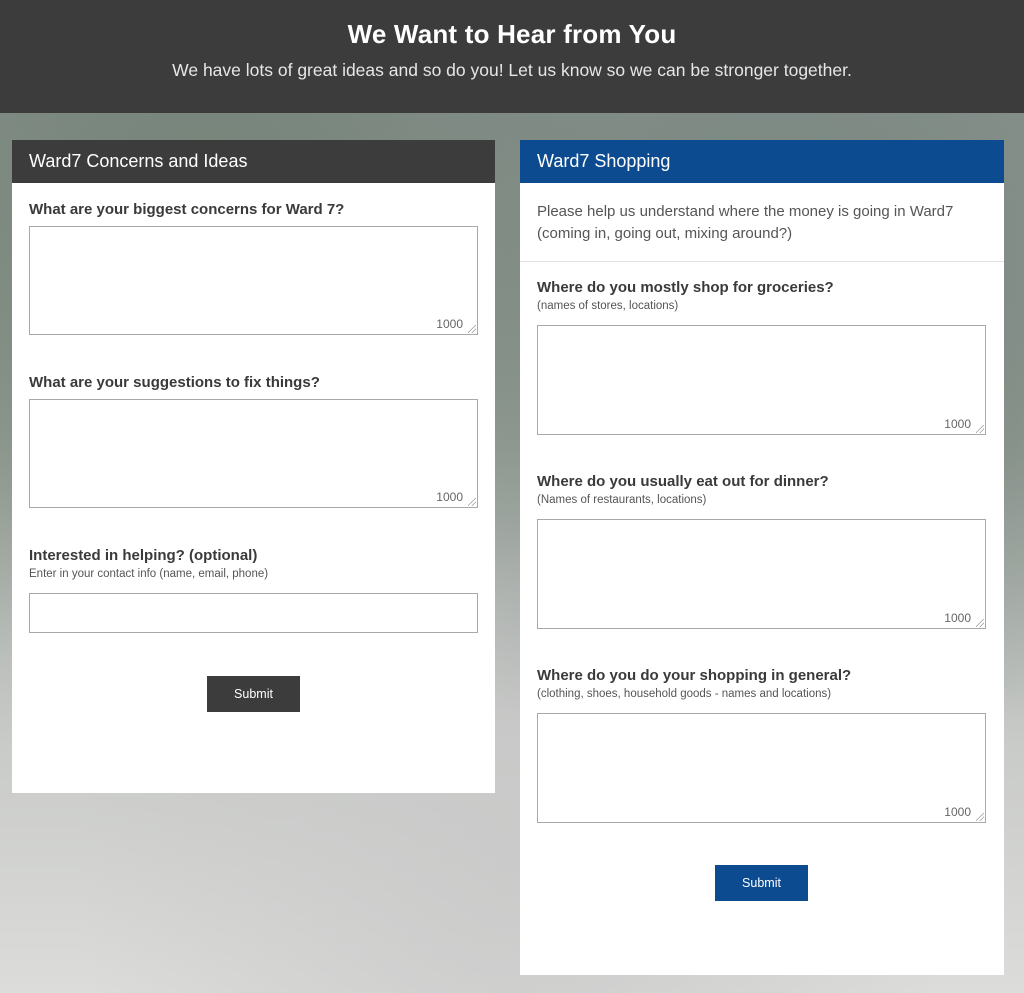 The height and width of the screenshot is (993, 1024). What do you see at coordinates (143, 555) in the screenshot?
I see `helping-question-label: Interested in helping? (optional)` at bounding box center [143, 555].